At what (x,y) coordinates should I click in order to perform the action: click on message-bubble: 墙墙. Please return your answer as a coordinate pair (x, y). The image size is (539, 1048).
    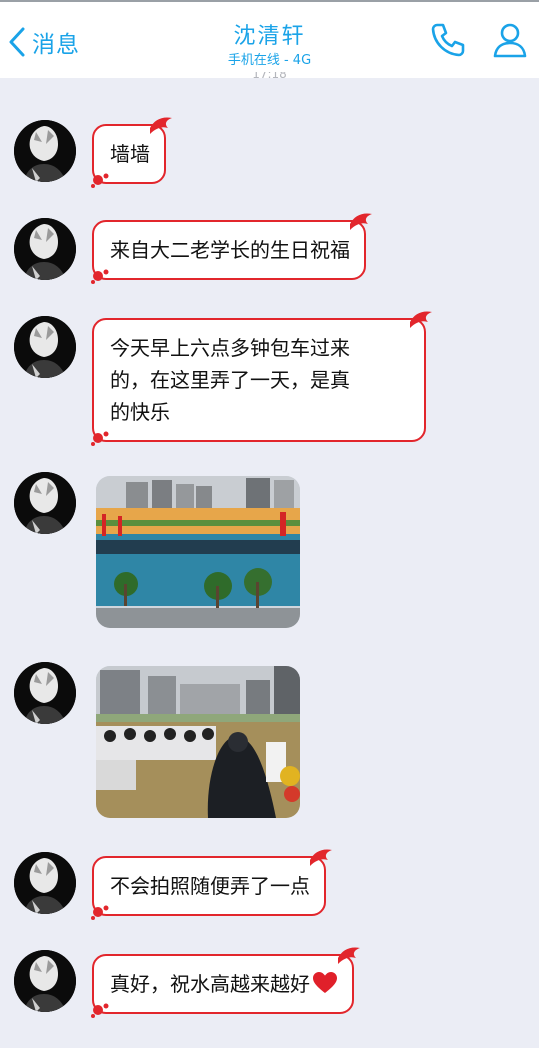
    Looking at the image, I should click on (131, 152).